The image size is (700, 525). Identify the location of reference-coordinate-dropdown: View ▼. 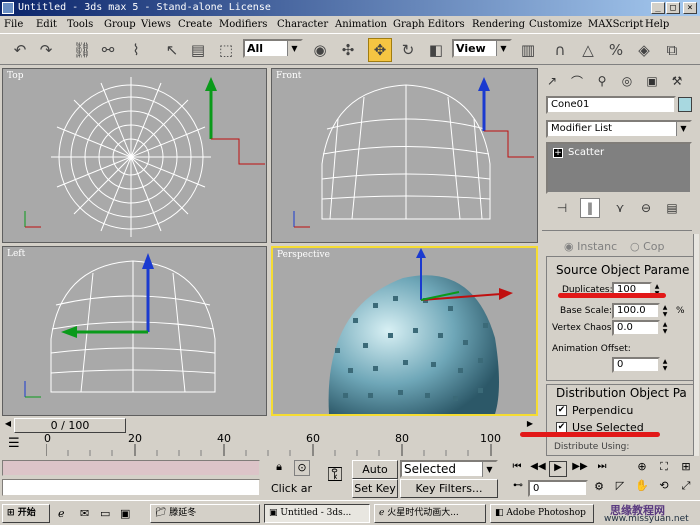
(482, 48).